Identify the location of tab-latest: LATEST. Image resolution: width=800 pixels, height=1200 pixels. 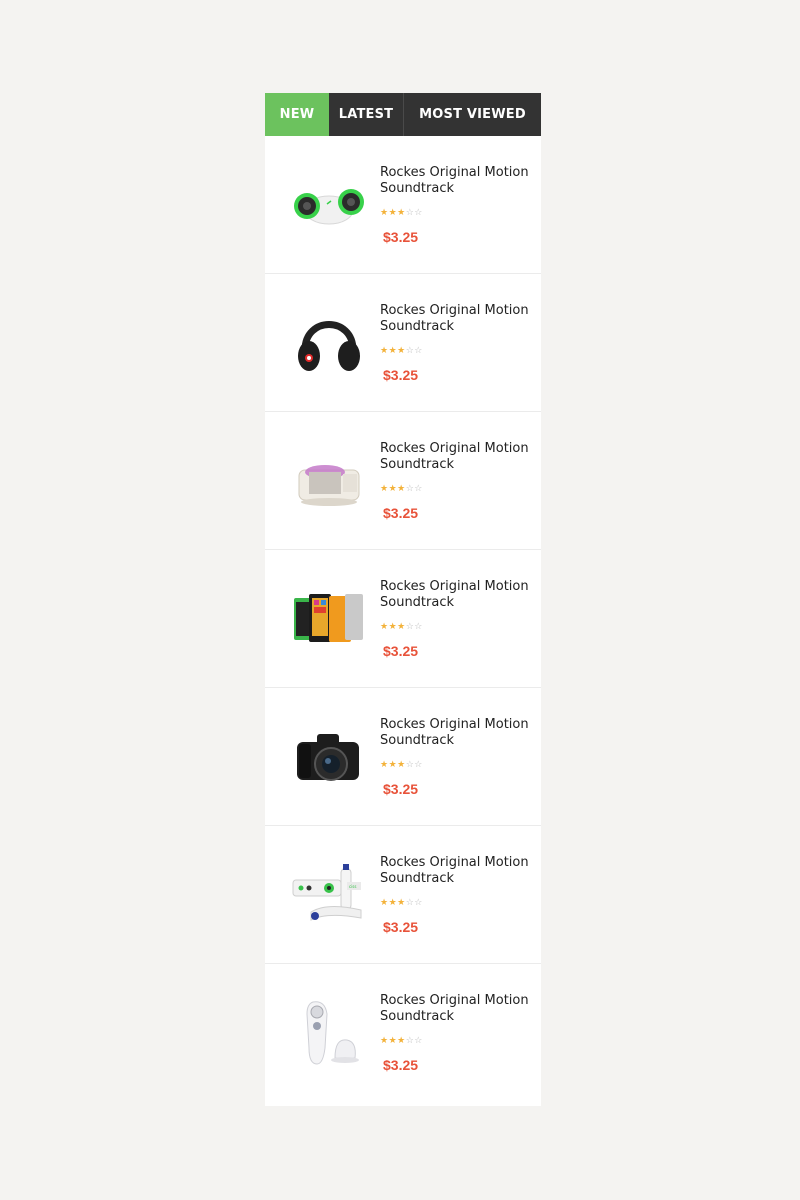
(366, 114).